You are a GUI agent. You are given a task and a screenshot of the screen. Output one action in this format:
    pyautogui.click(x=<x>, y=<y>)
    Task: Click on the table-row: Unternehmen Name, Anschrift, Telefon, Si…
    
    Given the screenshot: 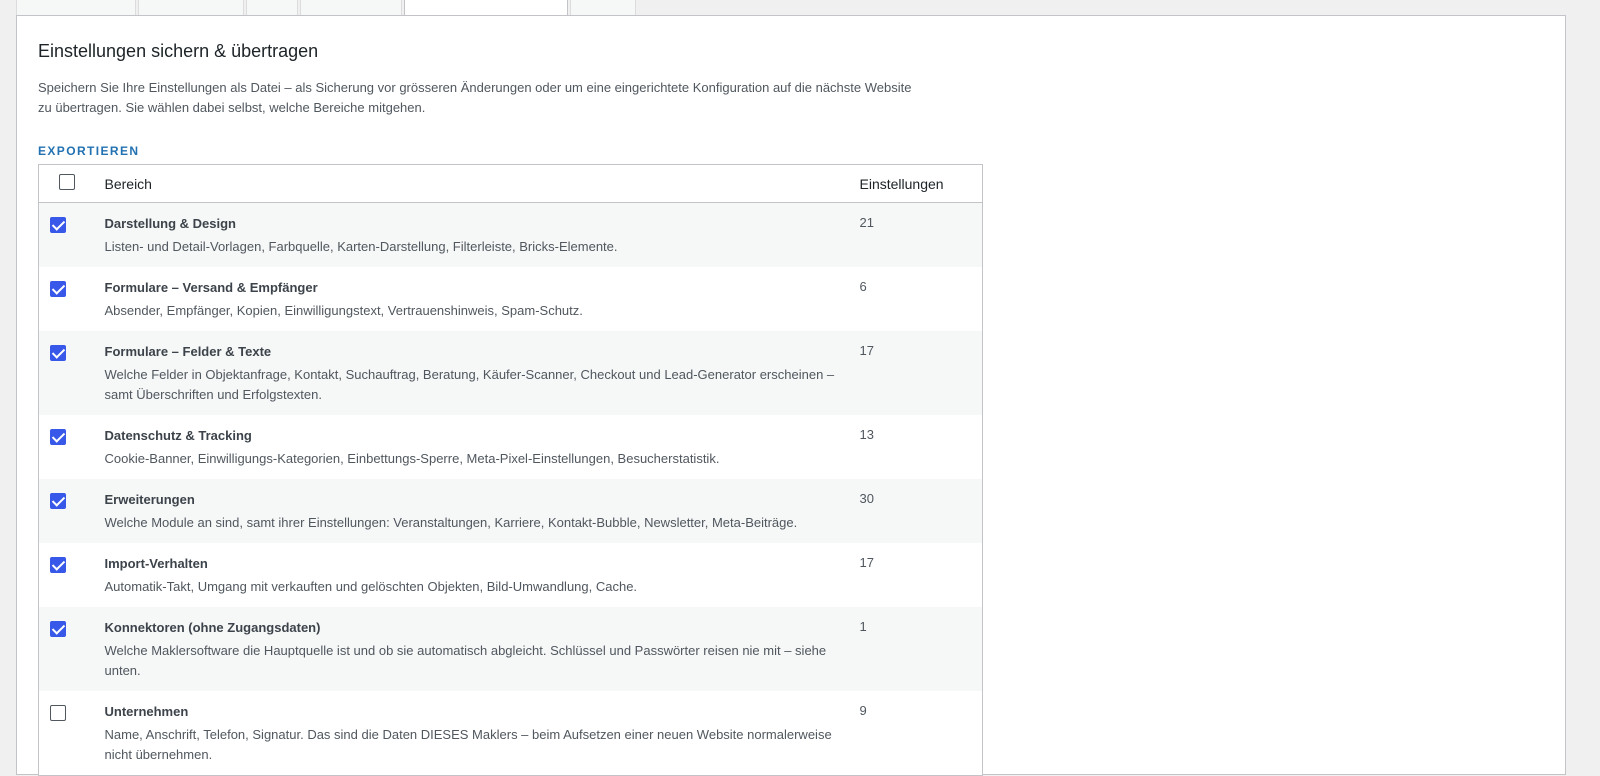 What is the action you would take?
    pyautogui.click(x=510, y=733)
    